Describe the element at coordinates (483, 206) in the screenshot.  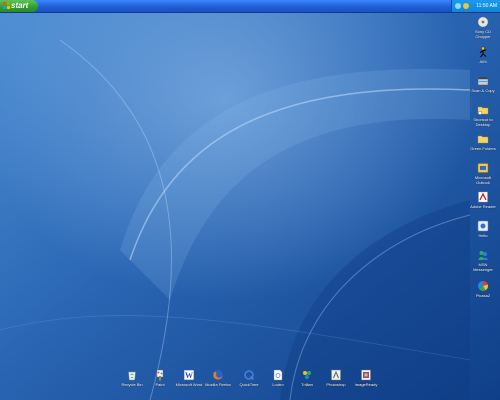
I see `desktop-icon-label: Adobe Reader` at that location.